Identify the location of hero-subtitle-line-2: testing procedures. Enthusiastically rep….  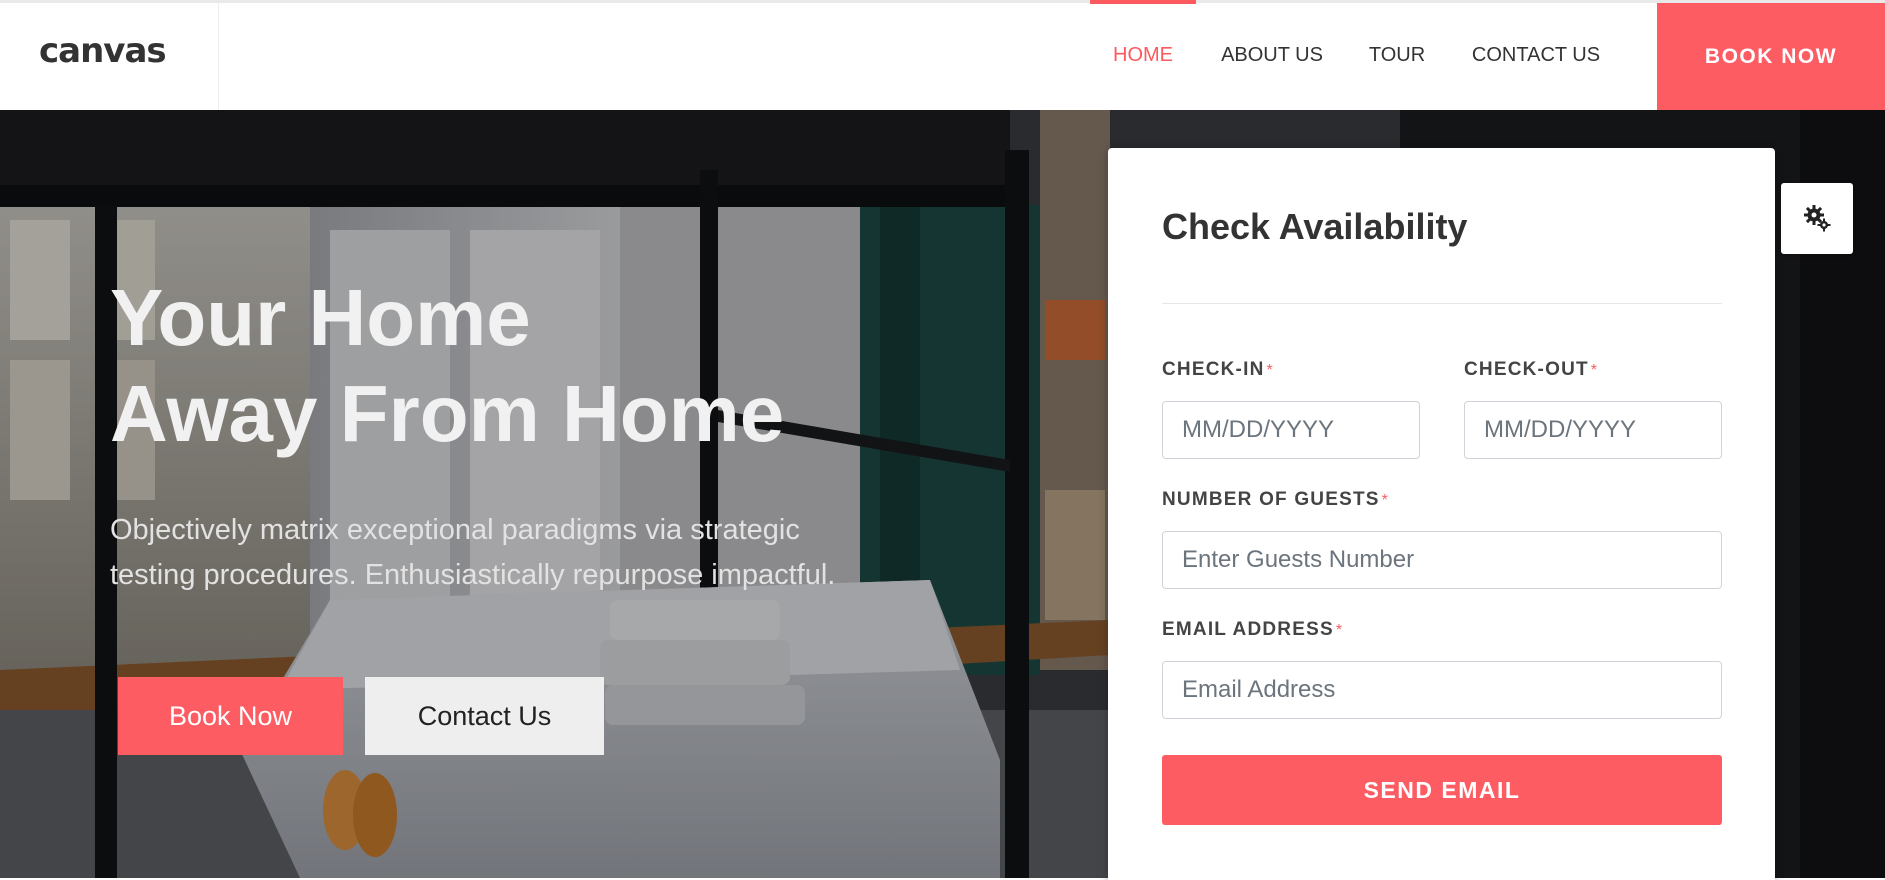
(473, 575).